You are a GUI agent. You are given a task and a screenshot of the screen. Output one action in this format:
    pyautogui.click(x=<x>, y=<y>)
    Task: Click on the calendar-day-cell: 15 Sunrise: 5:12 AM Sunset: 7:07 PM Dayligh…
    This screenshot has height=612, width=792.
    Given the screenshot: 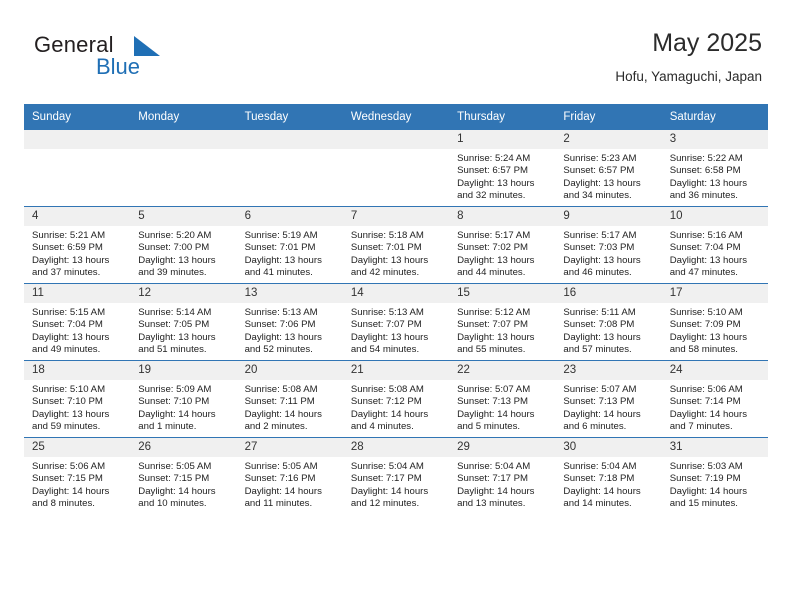 What is the action you would take?
    pyautogui.click(x=502, y=322)
    